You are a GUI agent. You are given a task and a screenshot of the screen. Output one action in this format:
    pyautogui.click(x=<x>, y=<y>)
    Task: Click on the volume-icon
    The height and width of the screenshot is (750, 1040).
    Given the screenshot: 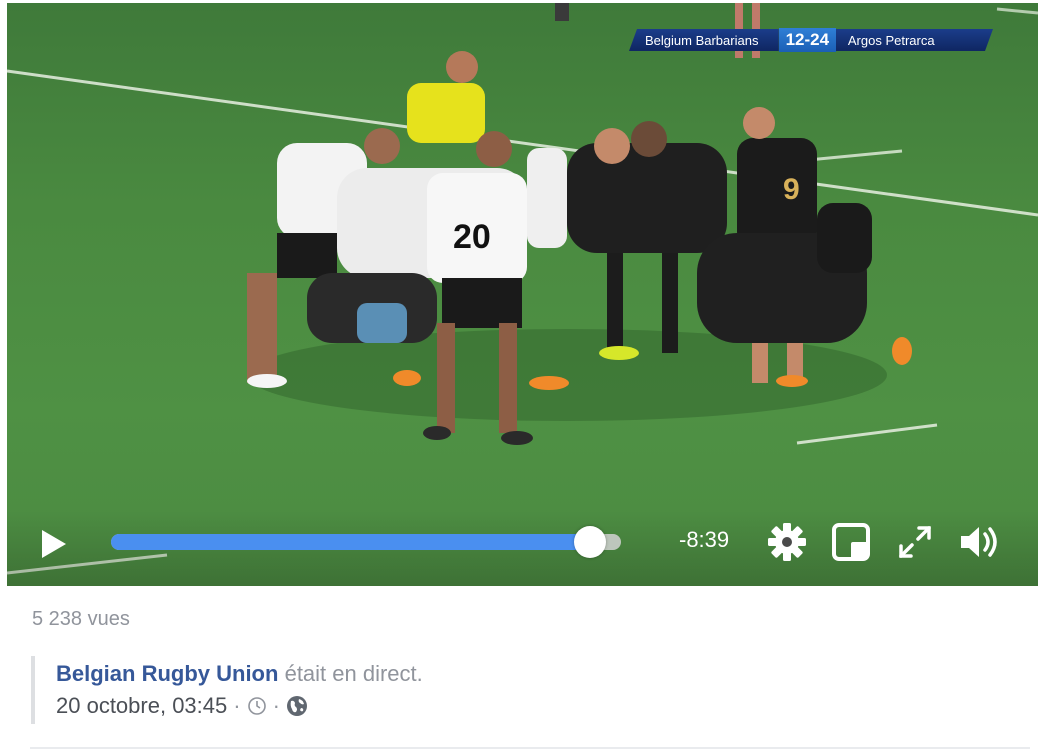 What is the action you would take?
    pyautogui.click(x=979, y=542)
    